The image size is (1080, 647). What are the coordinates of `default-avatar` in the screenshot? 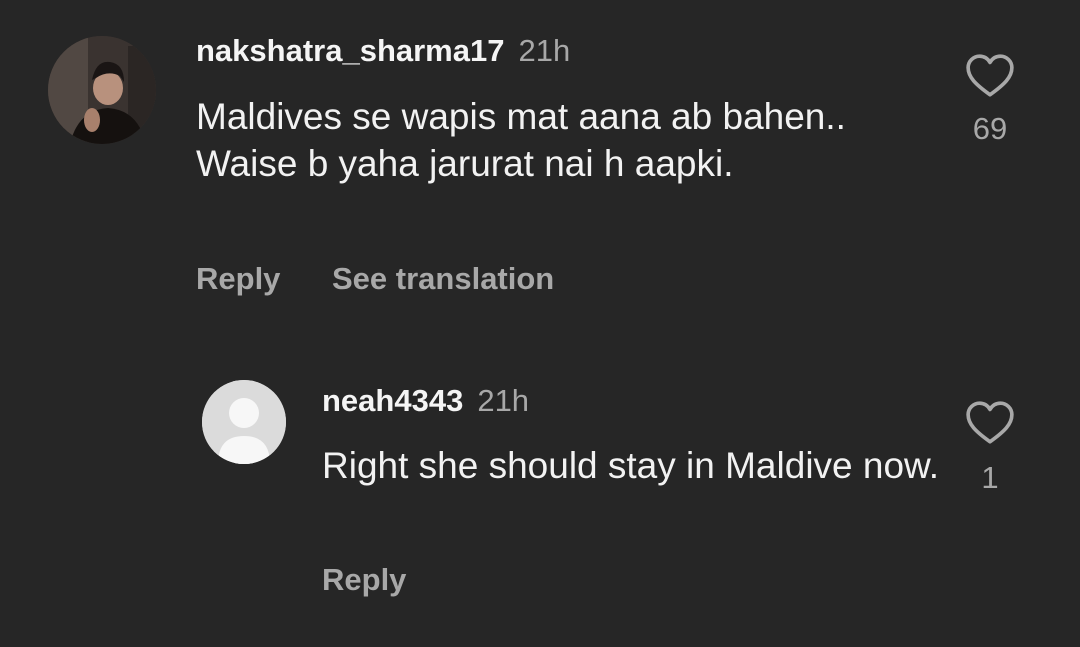 It's located at (244, 422).